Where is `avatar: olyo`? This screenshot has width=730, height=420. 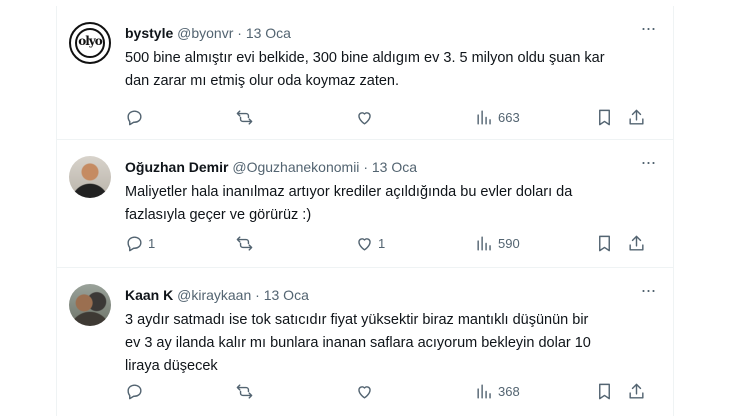
avatar: olyo is located at coordinates (90, 43).